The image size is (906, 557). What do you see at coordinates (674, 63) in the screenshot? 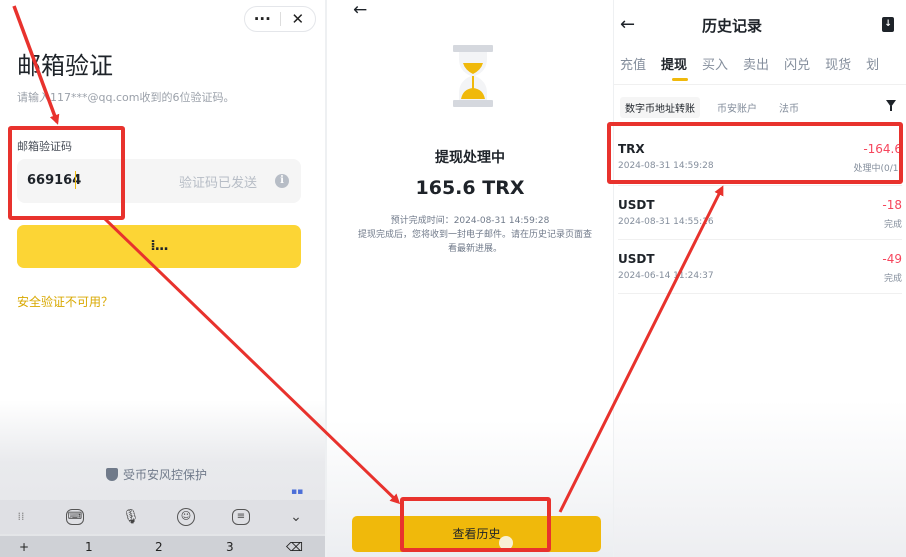
I see `tab-withdraw: 提现` at bounding box center [674, 63].